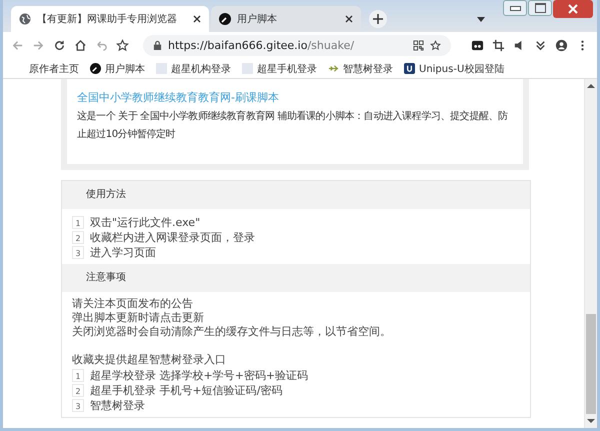  I want to click on notice-line: 收藏夹提供超星智慧树登录入口, so click(149, 360).